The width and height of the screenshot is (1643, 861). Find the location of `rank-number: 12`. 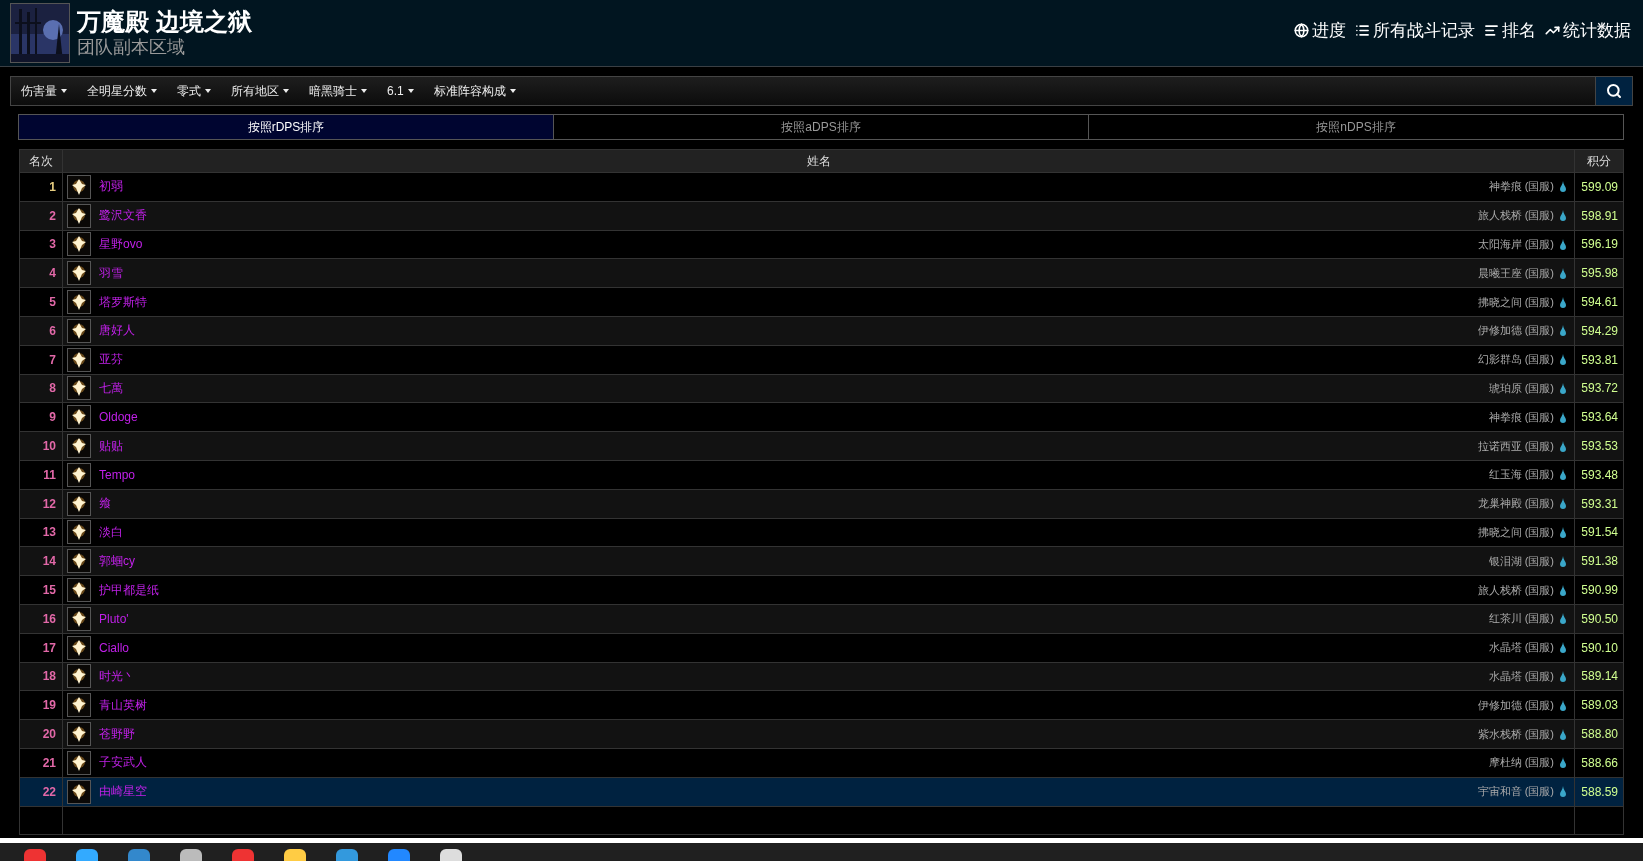

rank-number: 12 is located at coordinates (49, 503).